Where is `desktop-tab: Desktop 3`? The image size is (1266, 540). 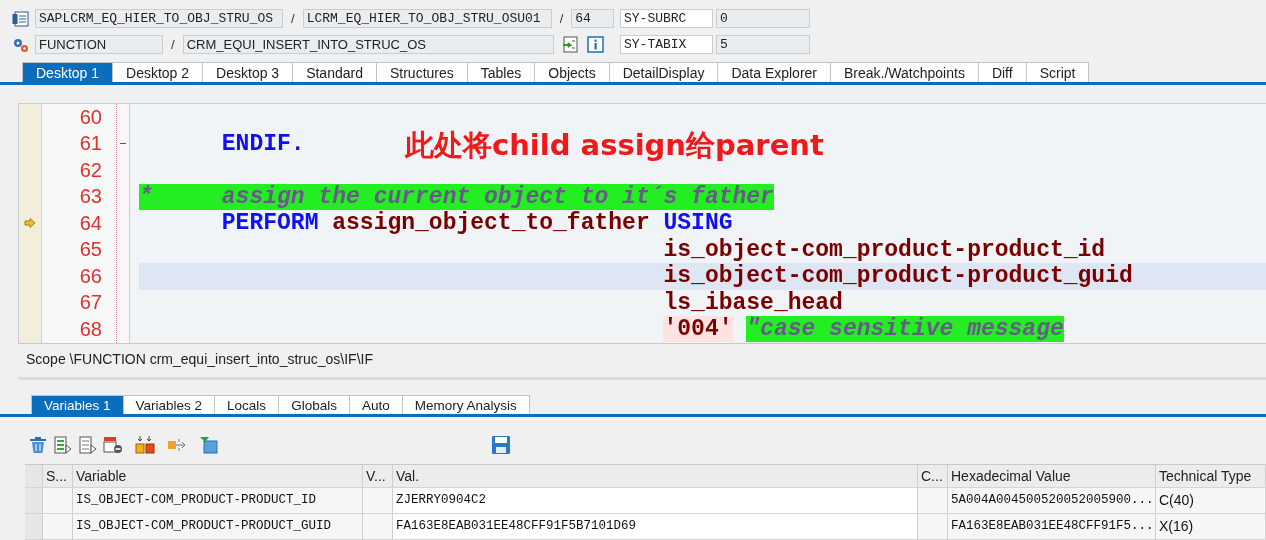
desktop-tab: Desktop 3 is located at coordinates (248, 72).